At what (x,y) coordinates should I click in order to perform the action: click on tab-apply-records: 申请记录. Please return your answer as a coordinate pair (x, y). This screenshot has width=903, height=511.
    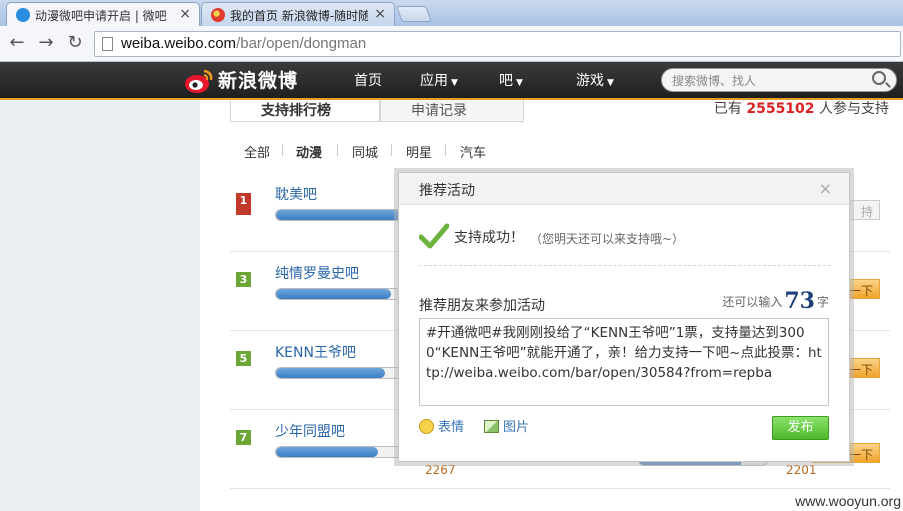
    Looking at the image, I should click on (452, 111).